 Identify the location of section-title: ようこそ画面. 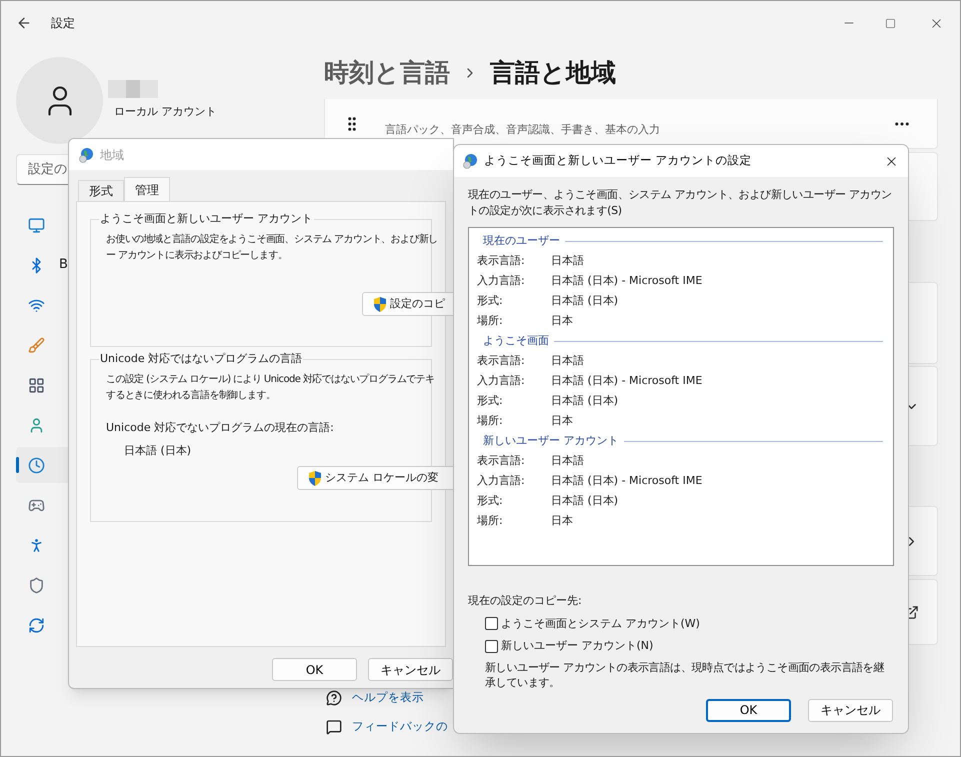
(516, 340).